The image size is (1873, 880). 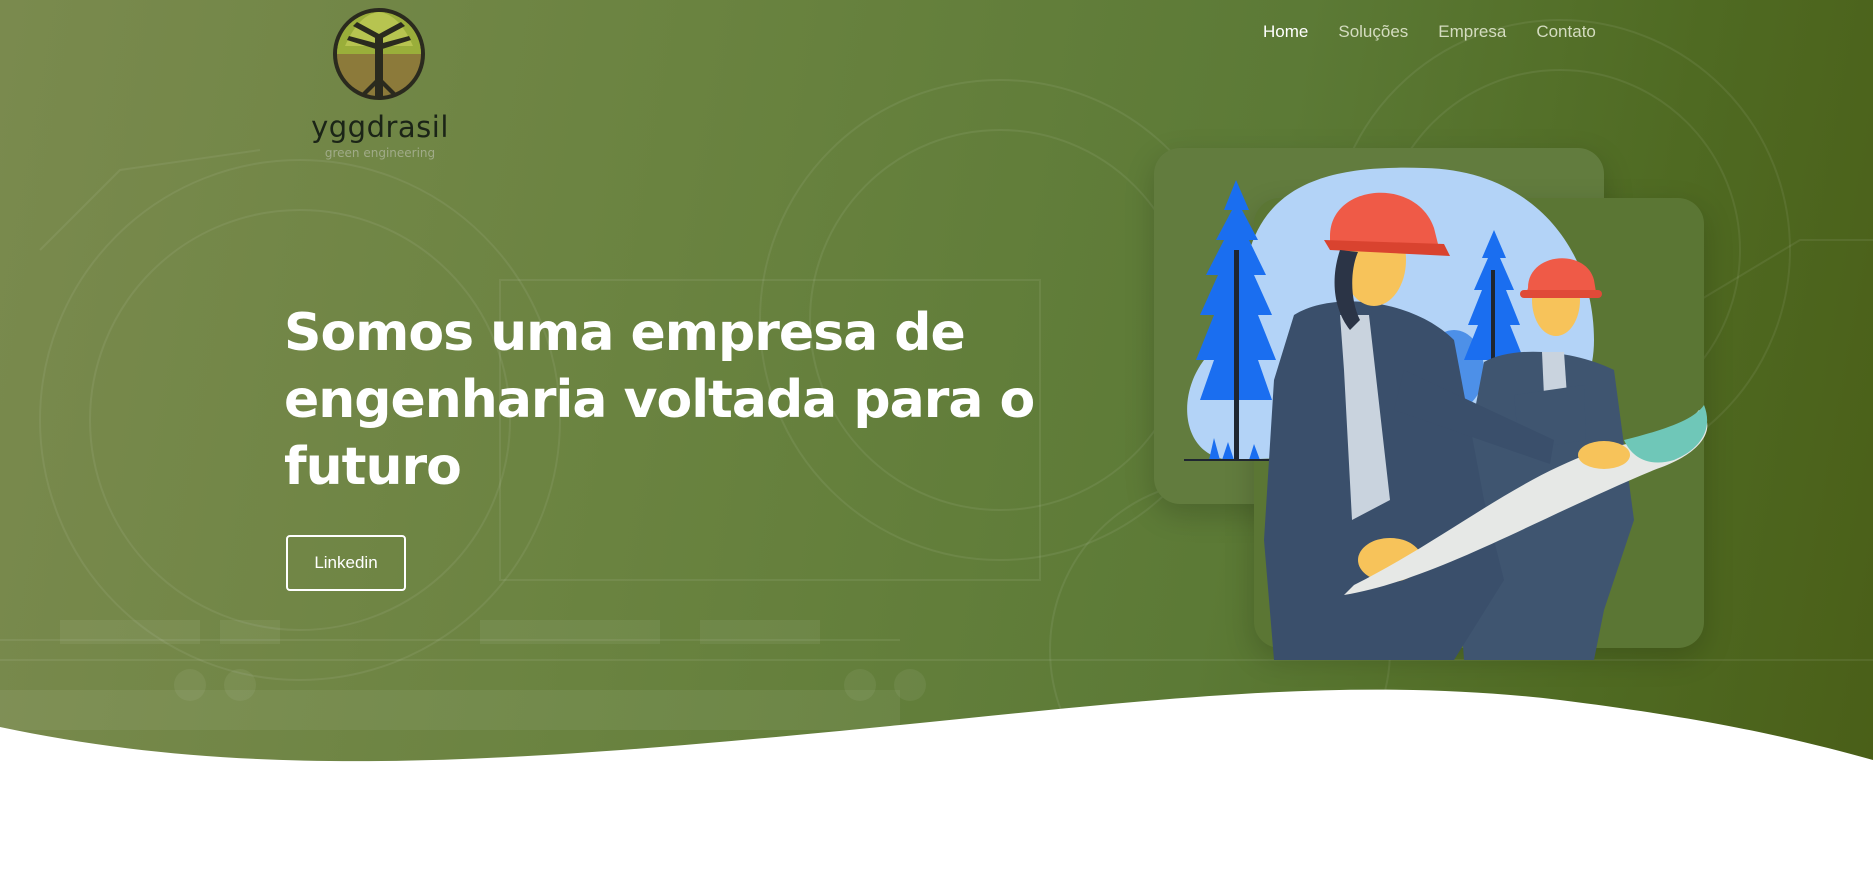 What do you see at coordinates (1566, 32) in the screenshot?
I see `nav-contato: Contato` at bounding box center [1566, 32].